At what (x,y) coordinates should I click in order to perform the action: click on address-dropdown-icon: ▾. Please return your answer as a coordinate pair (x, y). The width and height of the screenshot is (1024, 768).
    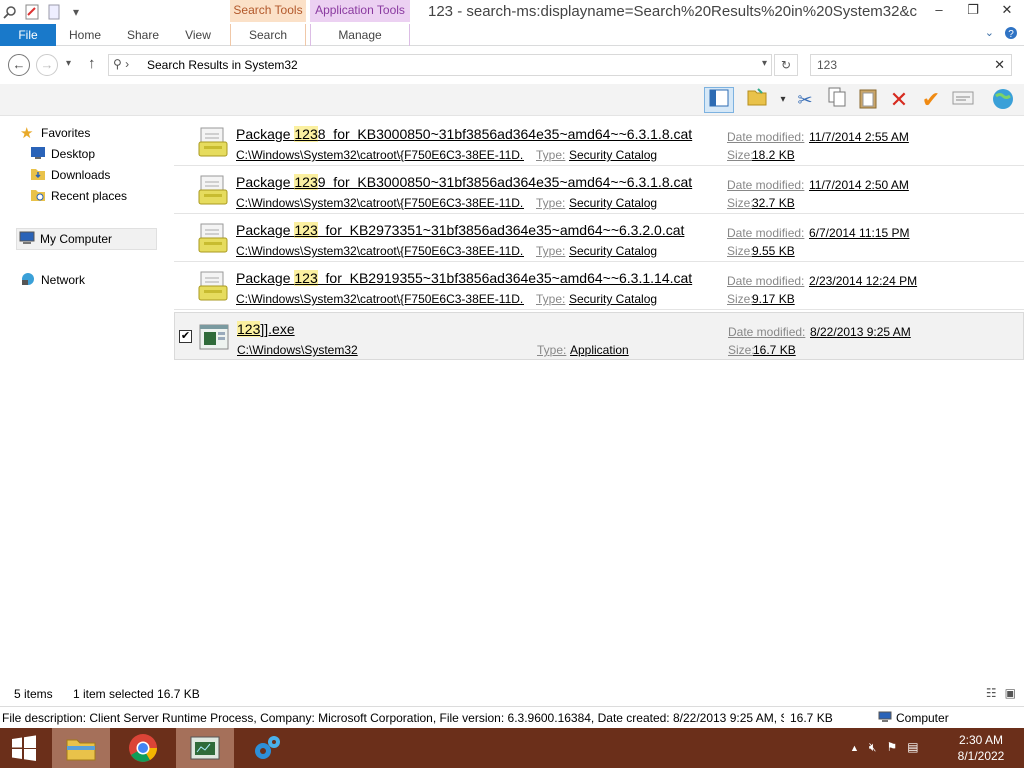
    Looking at the image, I should click on (764, 63).